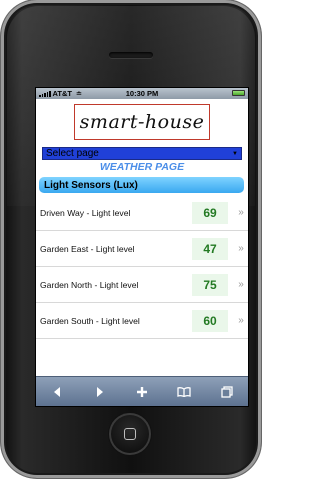 The image size is (320, 481). I want to click on pages-icon, so click(227, 391).